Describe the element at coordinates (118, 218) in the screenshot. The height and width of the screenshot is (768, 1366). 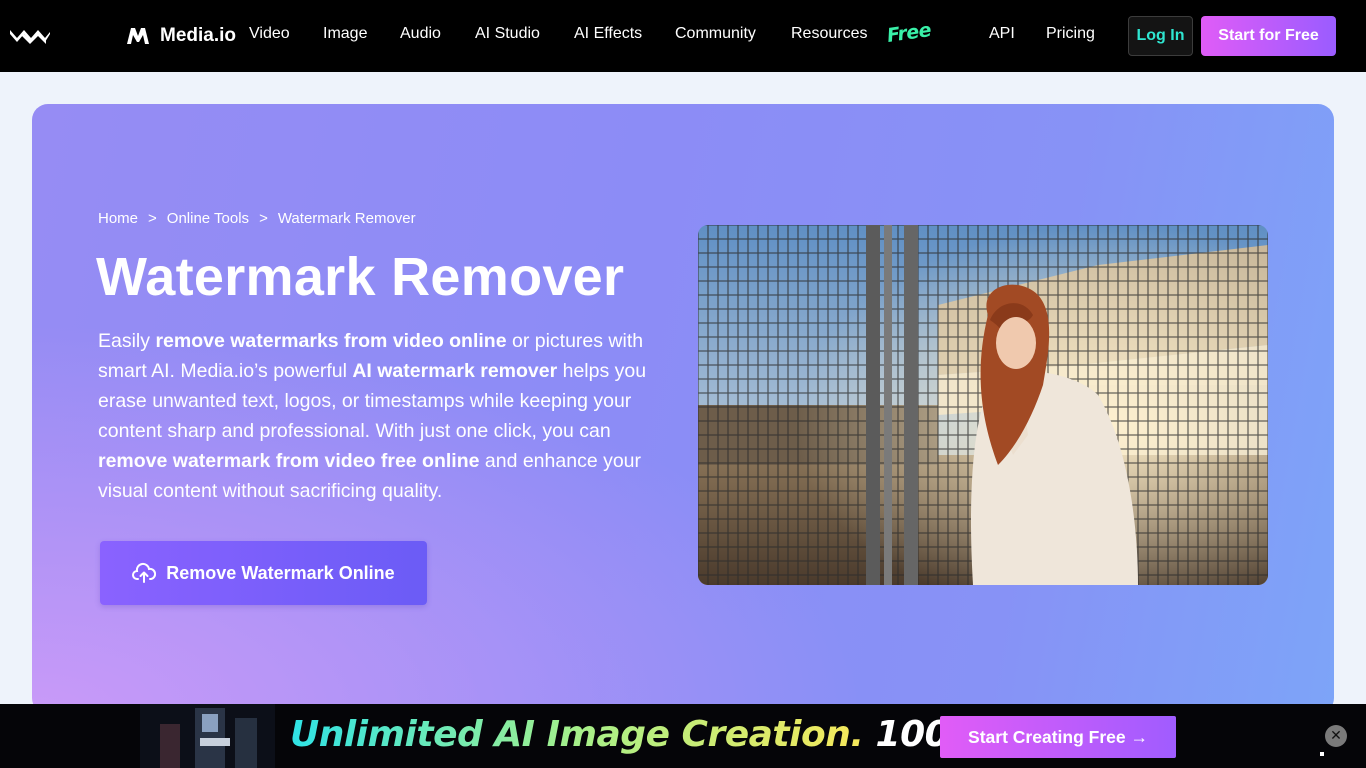
I see `breadcrumb-home: Home` at that location.